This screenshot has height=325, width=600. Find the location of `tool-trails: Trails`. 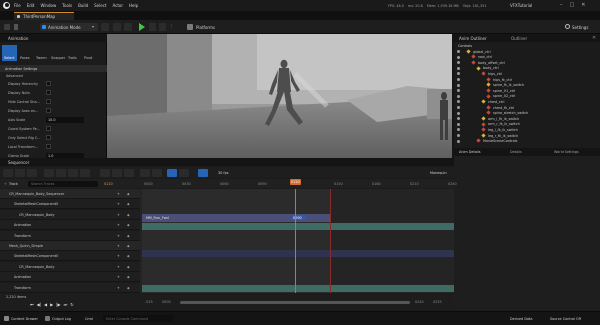

tool-trails: Trails is located at coordinates (73, 53).